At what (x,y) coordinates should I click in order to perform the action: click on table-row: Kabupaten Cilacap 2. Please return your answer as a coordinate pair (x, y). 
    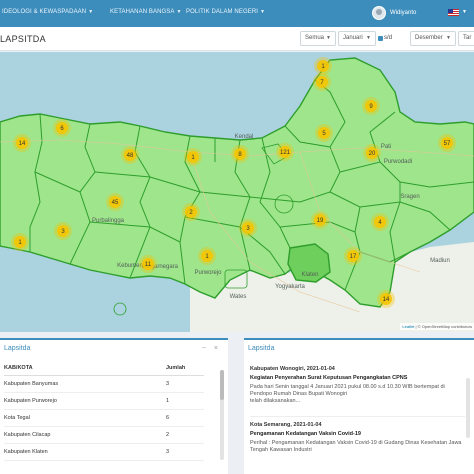
    Looking at the image, I should click on (104, 435).